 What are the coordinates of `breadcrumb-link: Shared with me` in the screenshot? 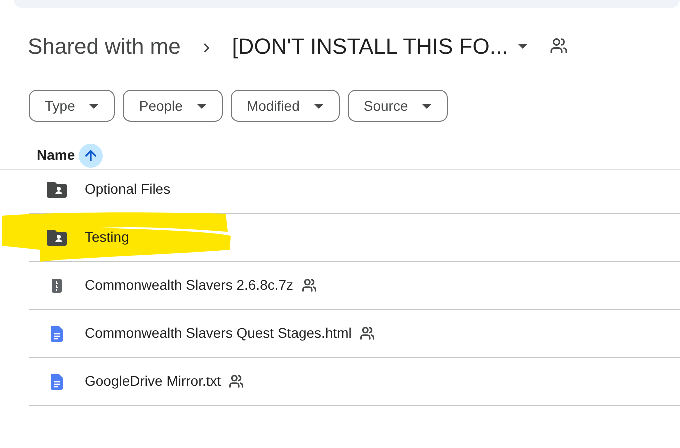 It's located at (104, 46).